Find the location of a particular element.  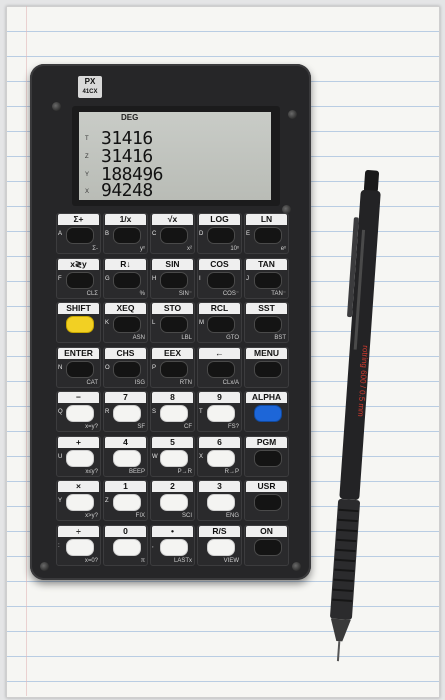

key-26: + Ux≤y? is located at coordinates (78, 456).